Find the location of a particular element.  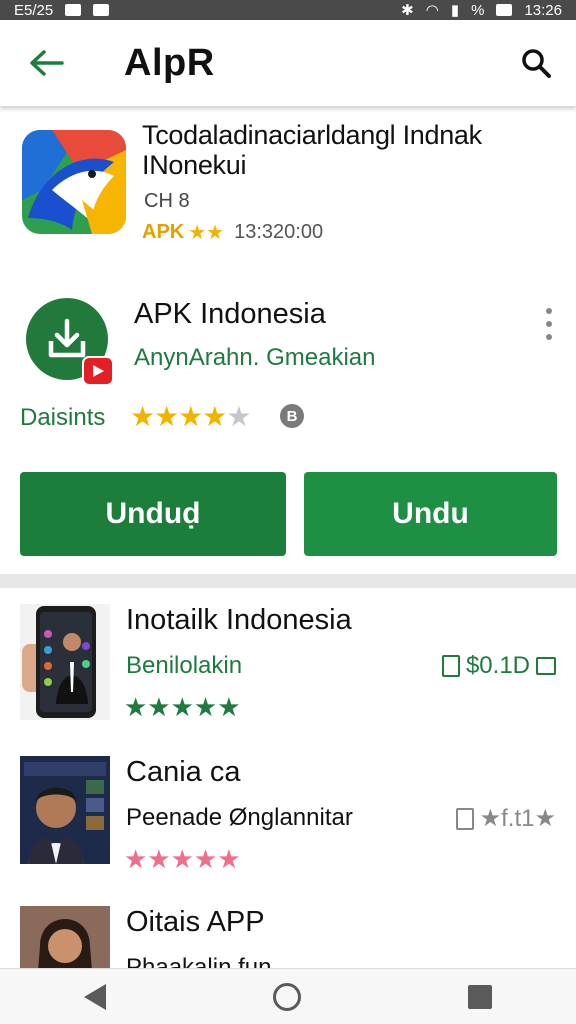

list-item-price: ★f.t1★ is located at coordinates (505, 818).